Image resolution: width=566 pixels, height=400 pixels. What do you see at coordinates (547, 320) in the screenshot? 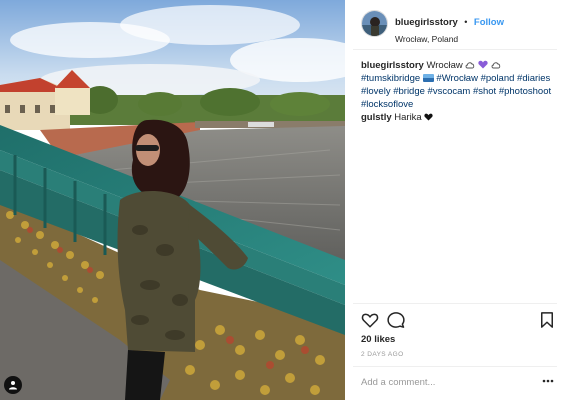
I see `bookmark-icon` at bounding box center [547, 320].